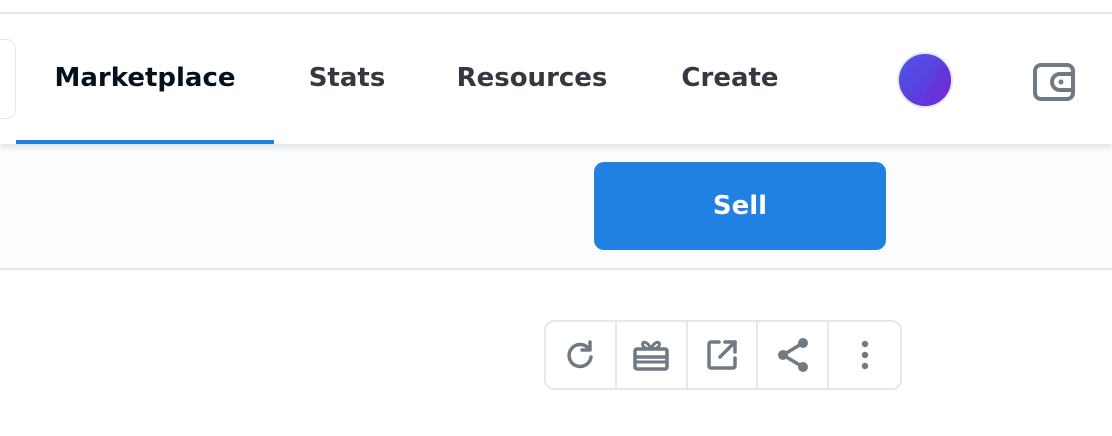 The image size is (1112, 436). I want to click on wallet-button, so click(1054, 82).